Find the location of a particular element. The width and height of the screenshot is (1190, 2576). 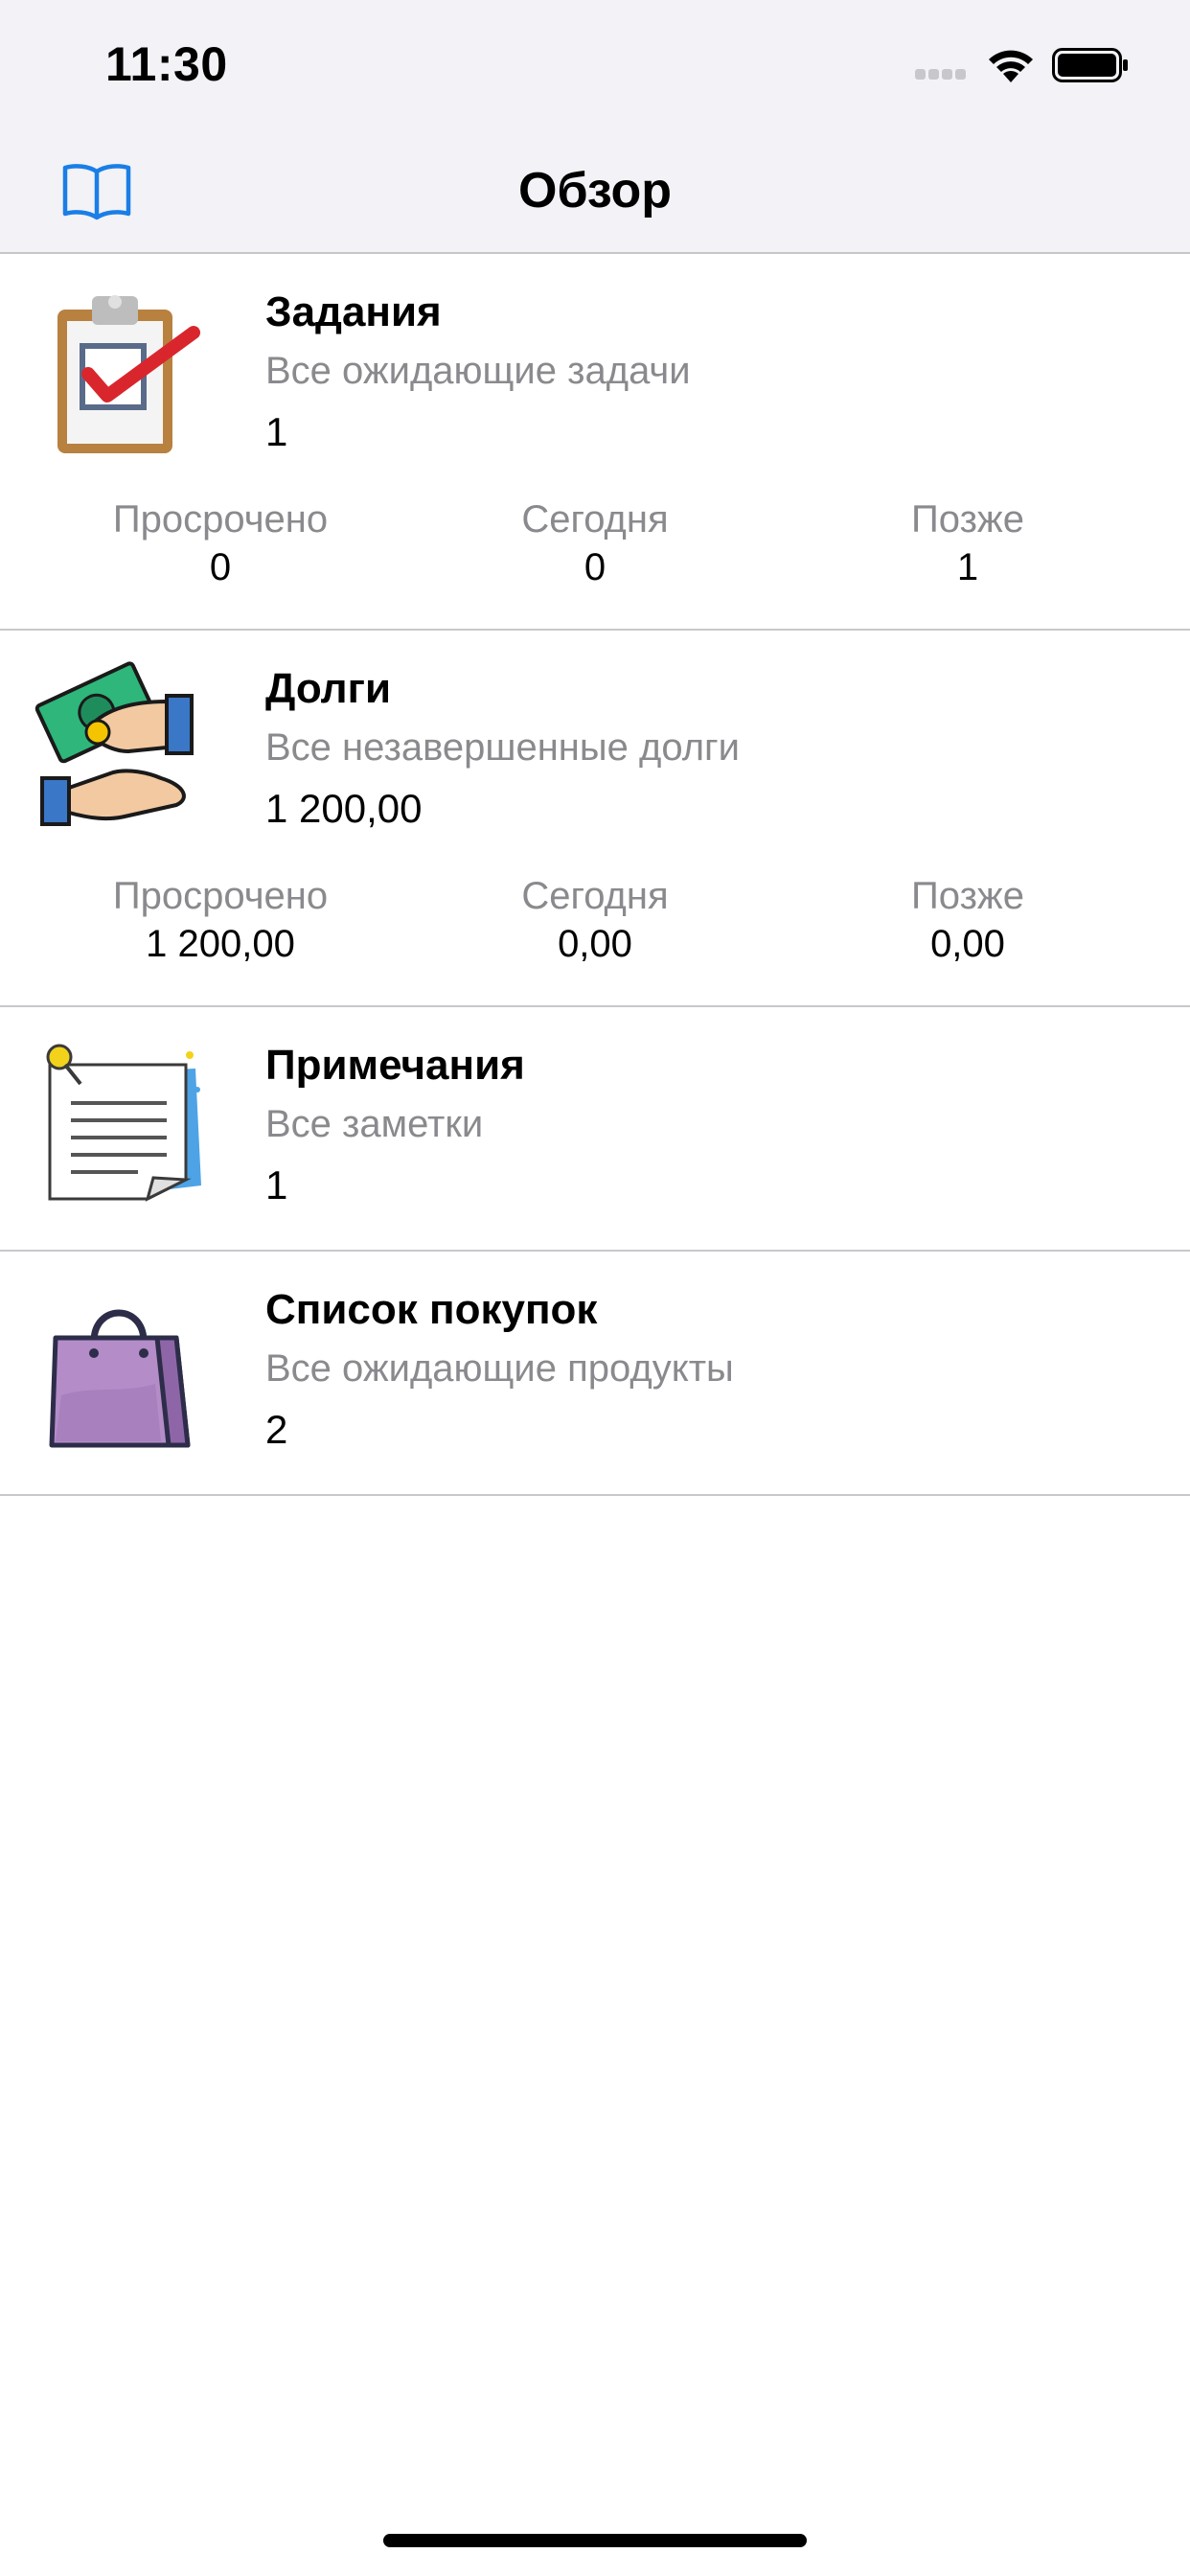

page-title: Обзор is located at coordinates (595, 190).